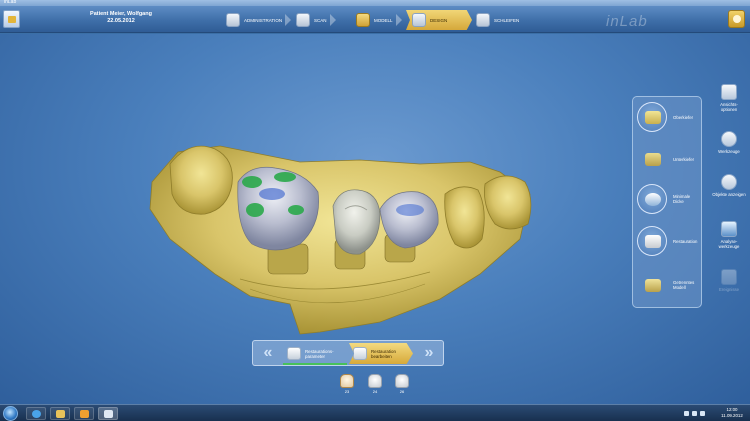  I want to click on previous-step-button: «, so click(268, 353).